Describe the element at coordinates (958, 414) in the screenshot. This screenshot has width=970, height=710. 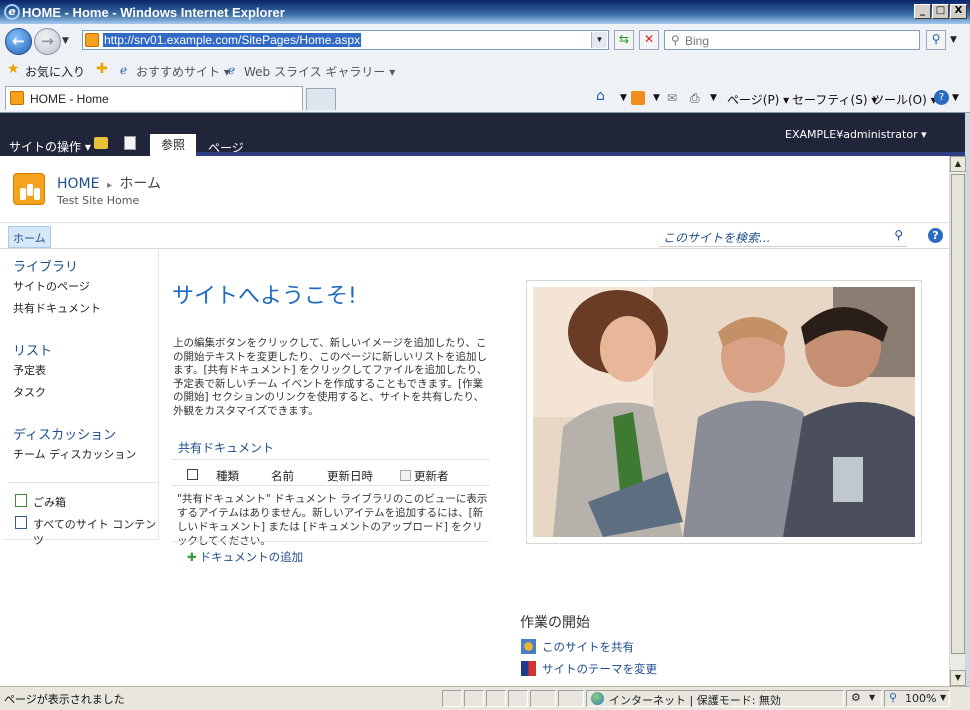
I see `scroll-thumb` at that location.